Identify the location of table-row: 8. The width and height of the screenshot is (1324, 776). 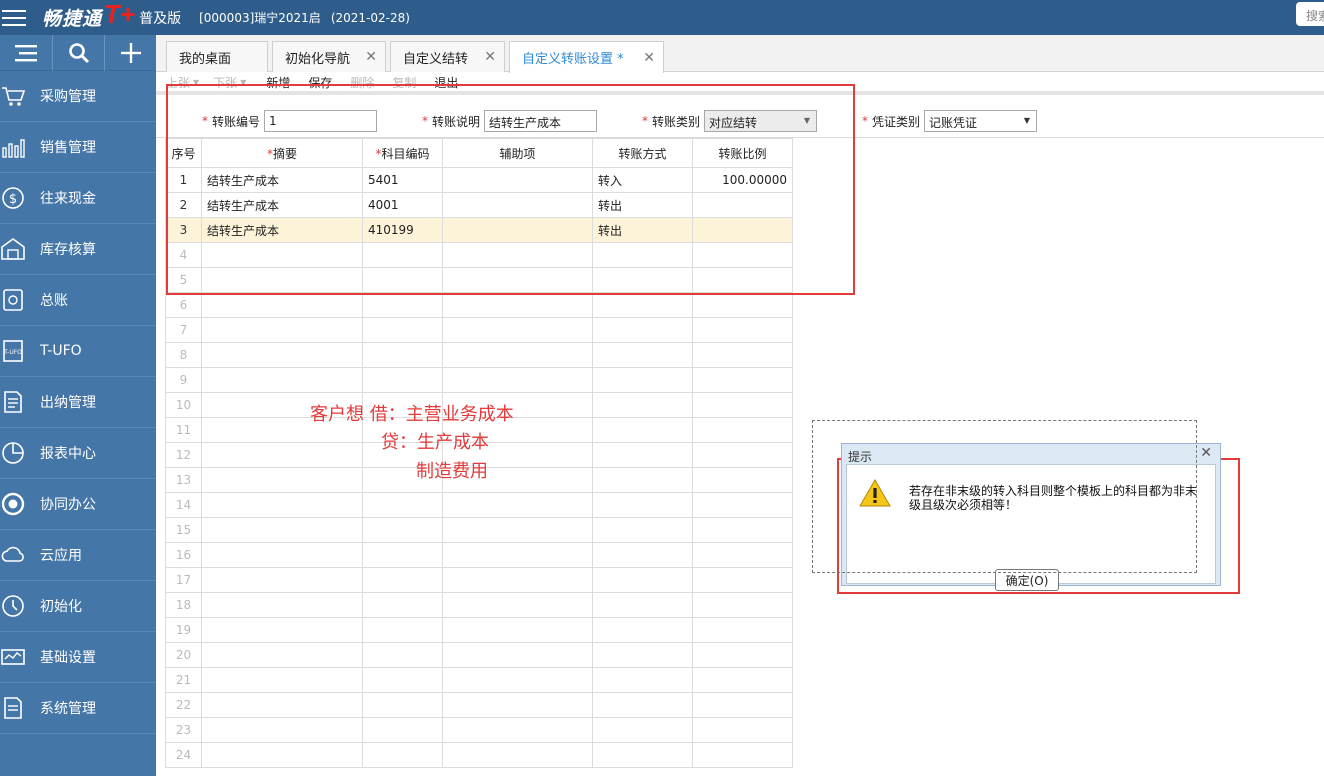
(479, 355).